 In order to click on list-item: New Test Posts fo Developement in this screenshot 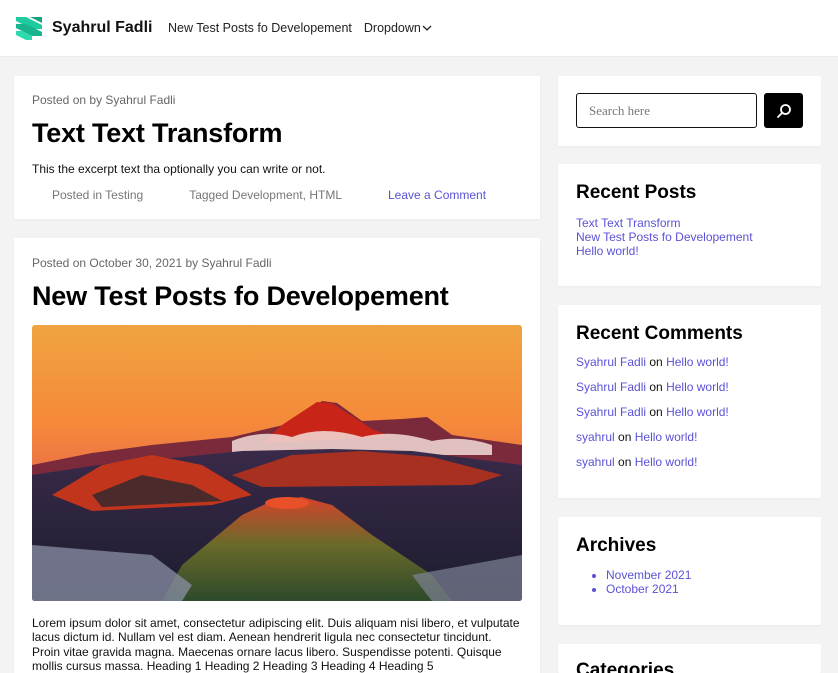, I will do `click(664, 237)`.